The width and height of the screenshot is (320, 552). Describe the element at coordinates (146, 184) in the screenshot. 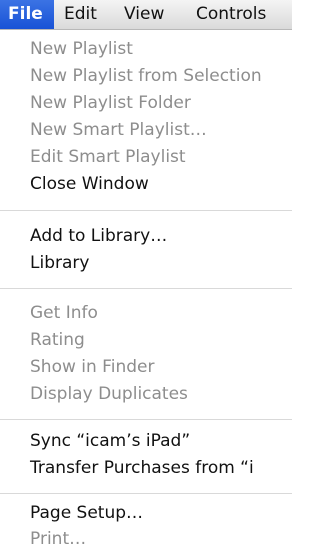

I see `menu-item-close-window: Close Window` at that location.